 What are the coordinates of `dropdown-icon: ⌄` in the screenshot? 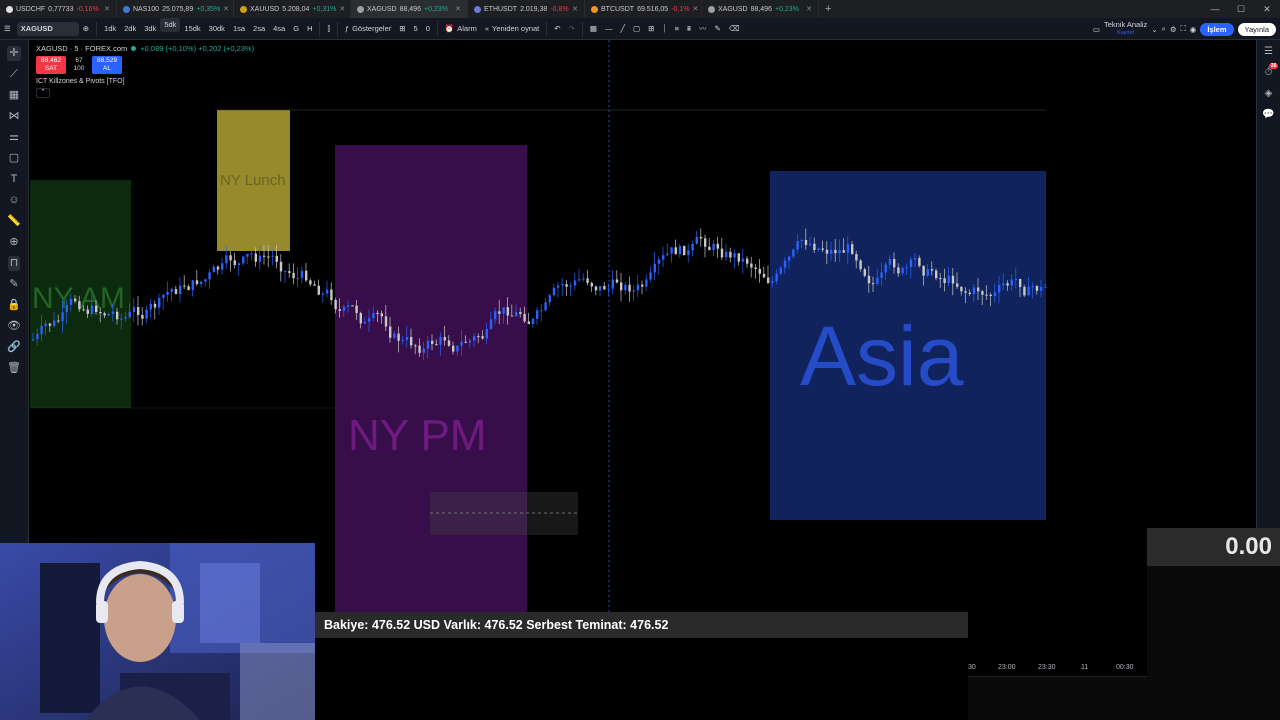 It's located at (1154, 29).